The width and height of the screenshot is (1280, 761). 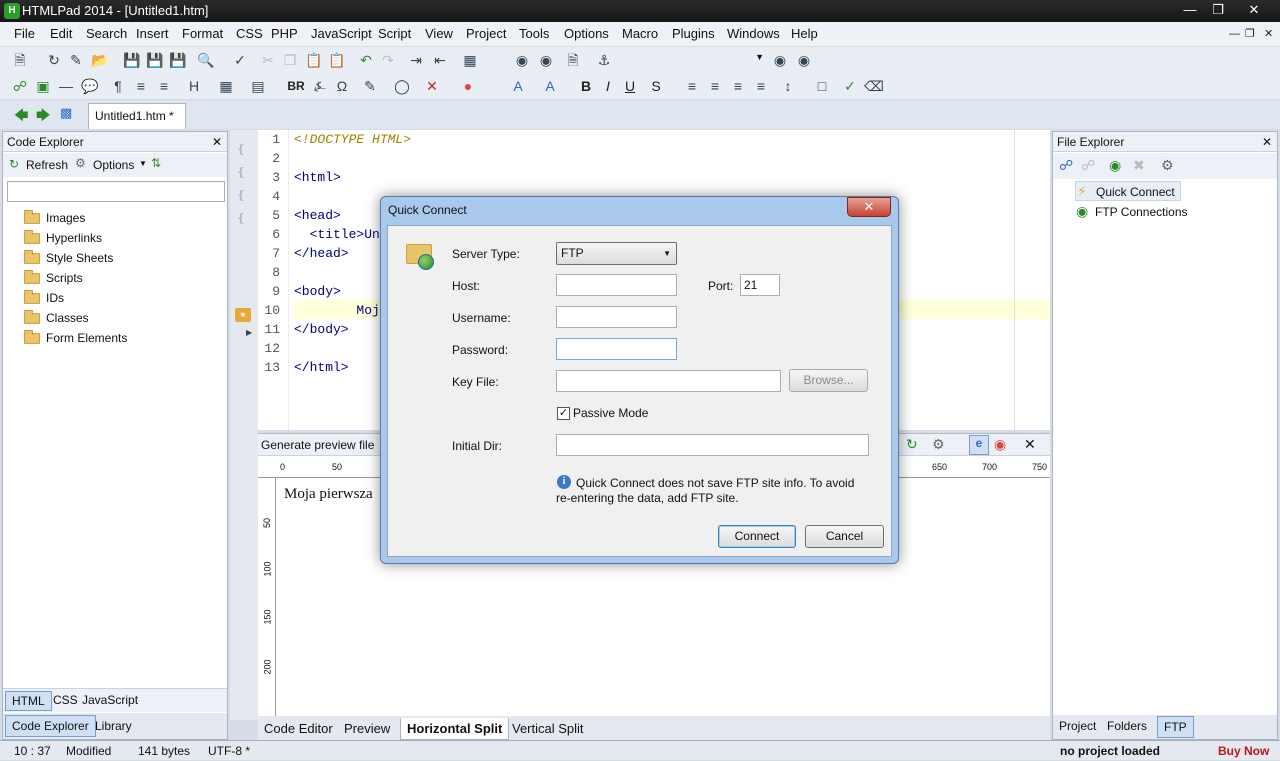 What do you see at coordinates (439, 34) in the screenshot?
I see `menu-view: View` at bounding box center [439, 34].